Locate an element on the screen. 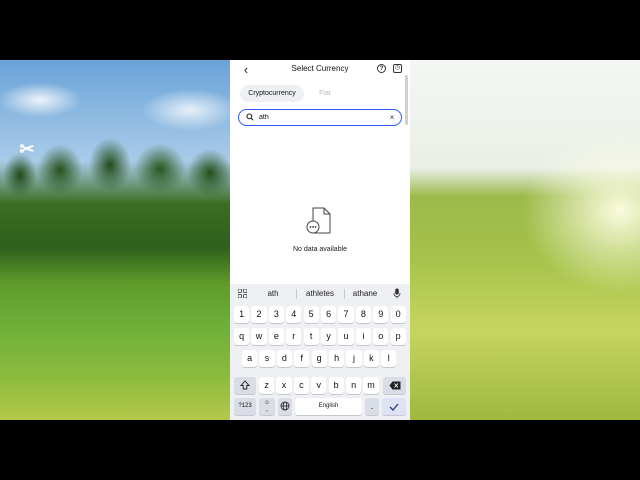 The height and width of the screenshot is (480, 640). key-w: w is located at coordinates (259, 336).